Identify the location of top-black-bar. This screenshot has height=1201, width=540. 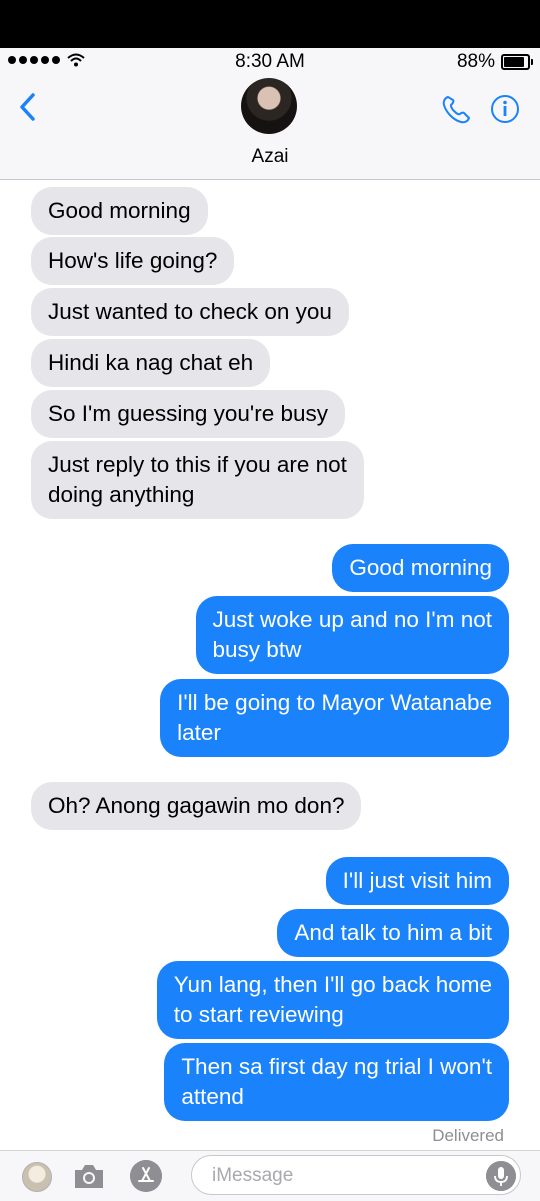
(270, 24).